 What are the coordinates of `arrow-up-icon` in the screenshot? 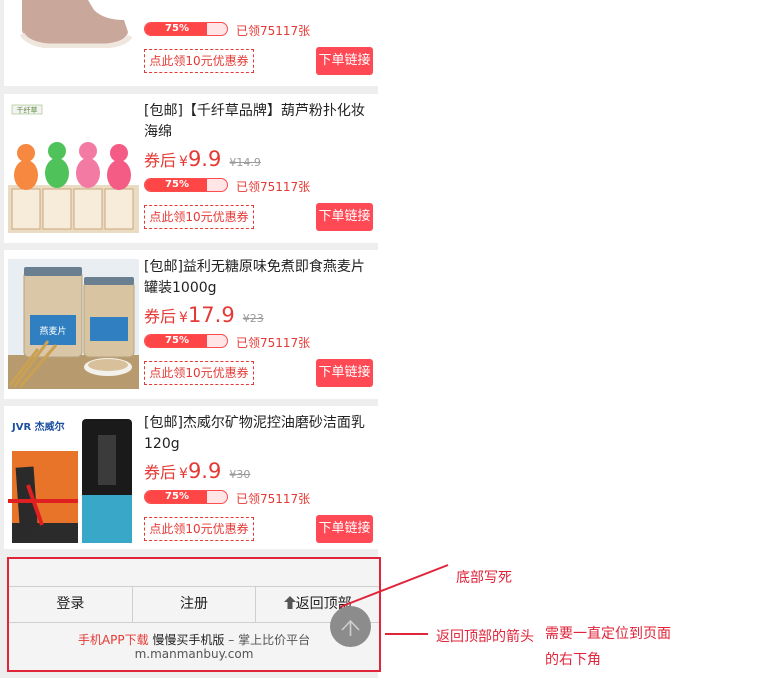 It's located at (350, 627).